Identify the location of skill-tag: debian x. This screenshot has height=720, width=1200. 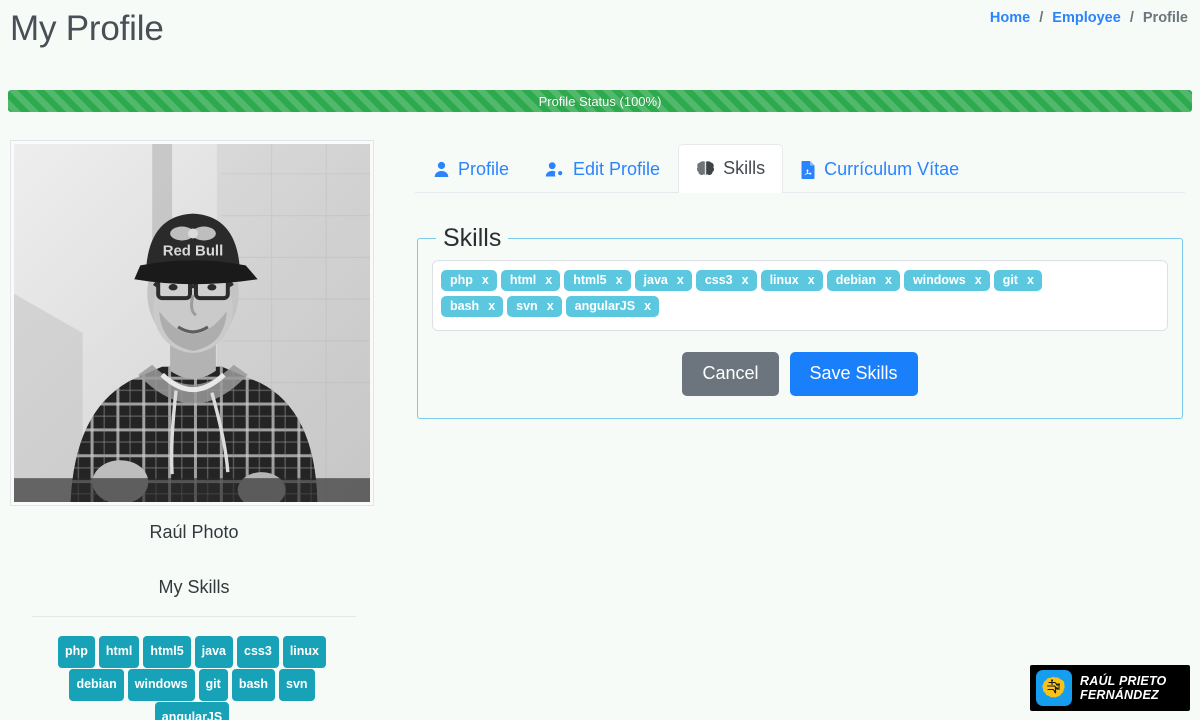
(863, 280).